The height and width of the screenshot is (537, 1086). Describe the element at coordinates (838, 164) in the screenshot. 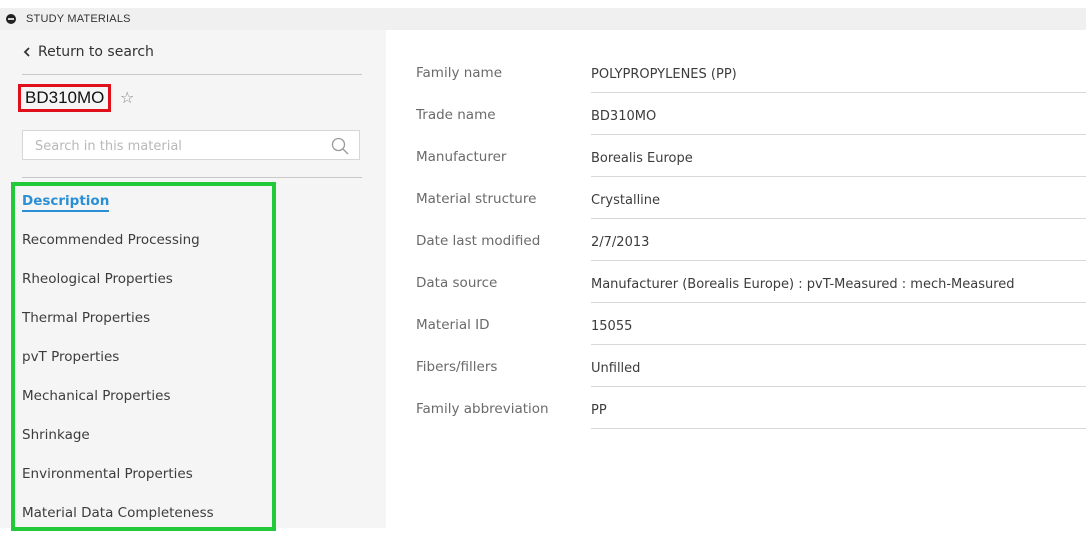

I see `detail-value: Borealis Europe` at that location.